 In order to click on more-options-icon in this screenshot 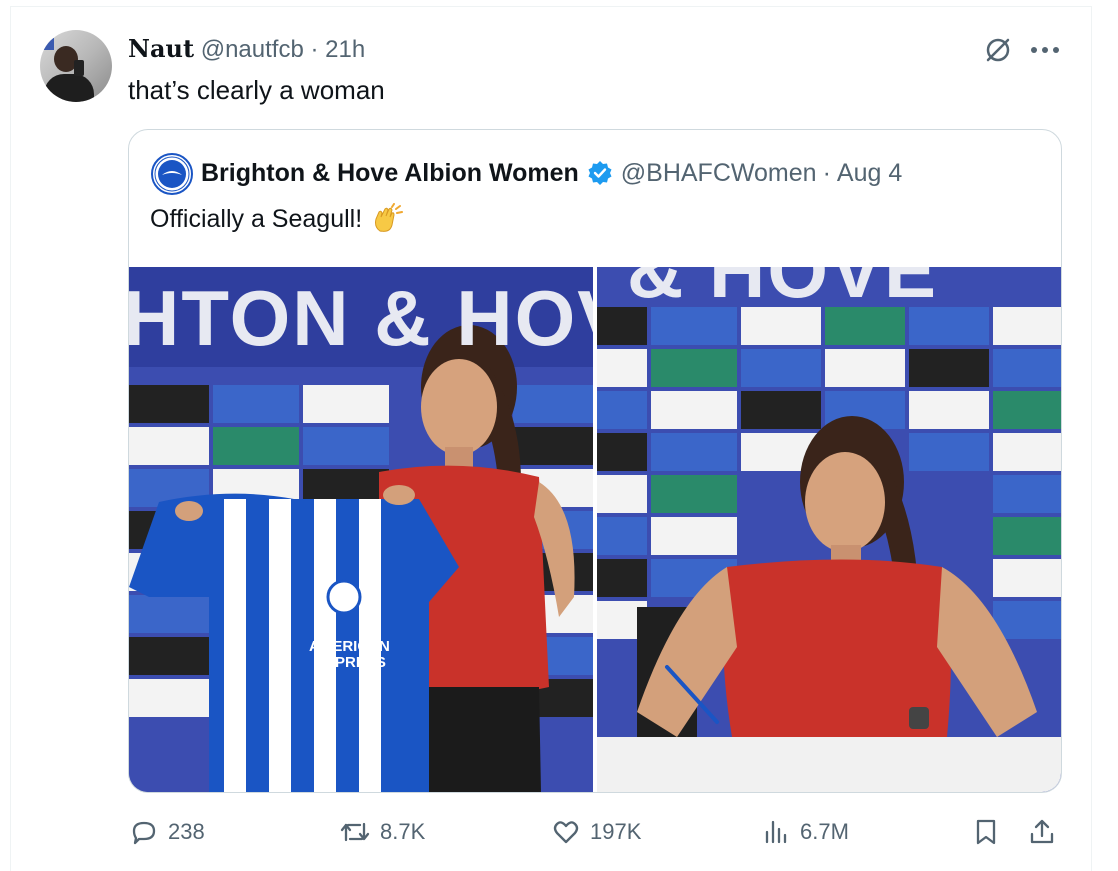, I will do `click(1045, 50)`.